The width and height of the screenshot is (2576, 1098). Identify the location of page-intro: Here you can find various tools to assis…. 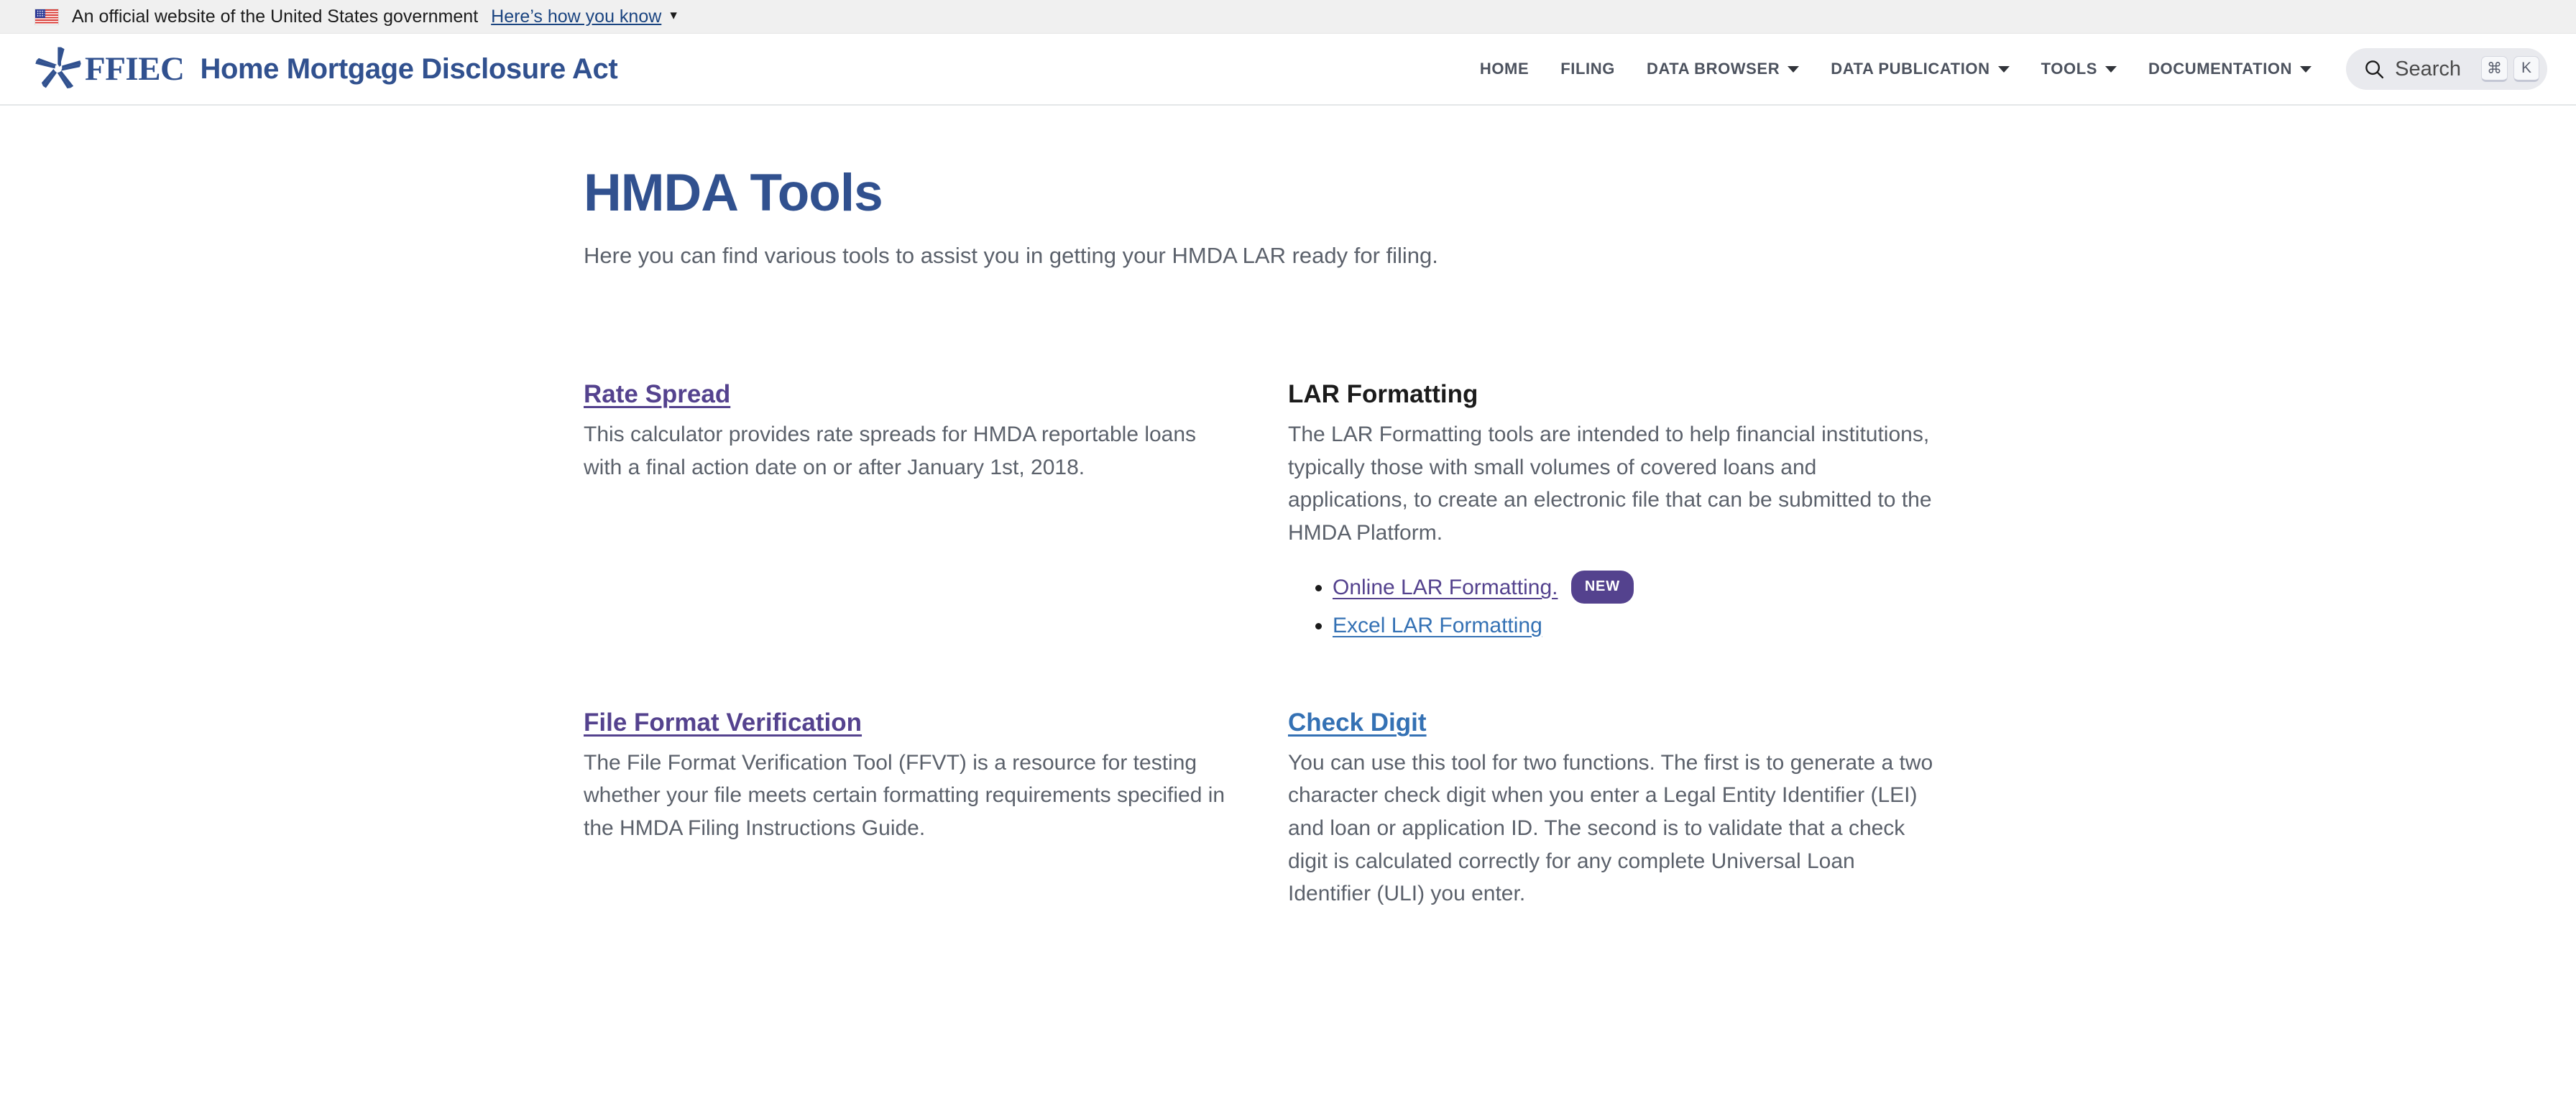
(1011, 255).